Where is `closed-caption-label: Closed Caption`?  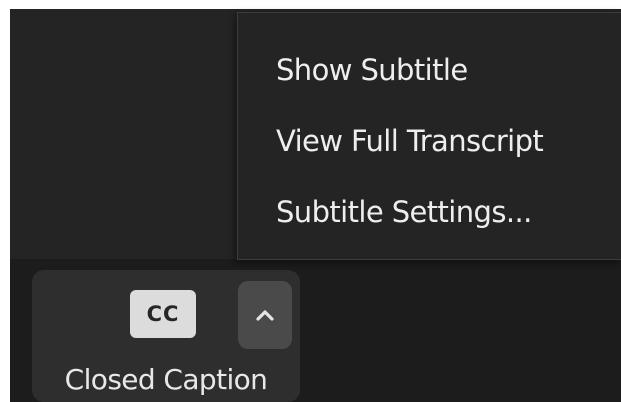
closed-caption-label: Closed Caption is located at coordinates (166, 379).